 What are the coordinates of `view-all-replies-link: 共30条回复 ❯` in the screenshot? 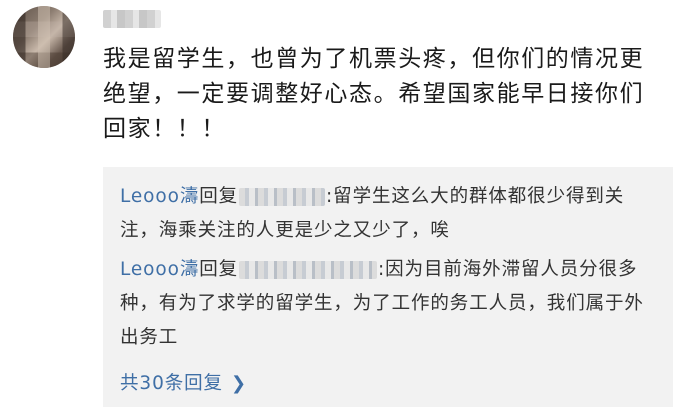 It's located at (183, 382).